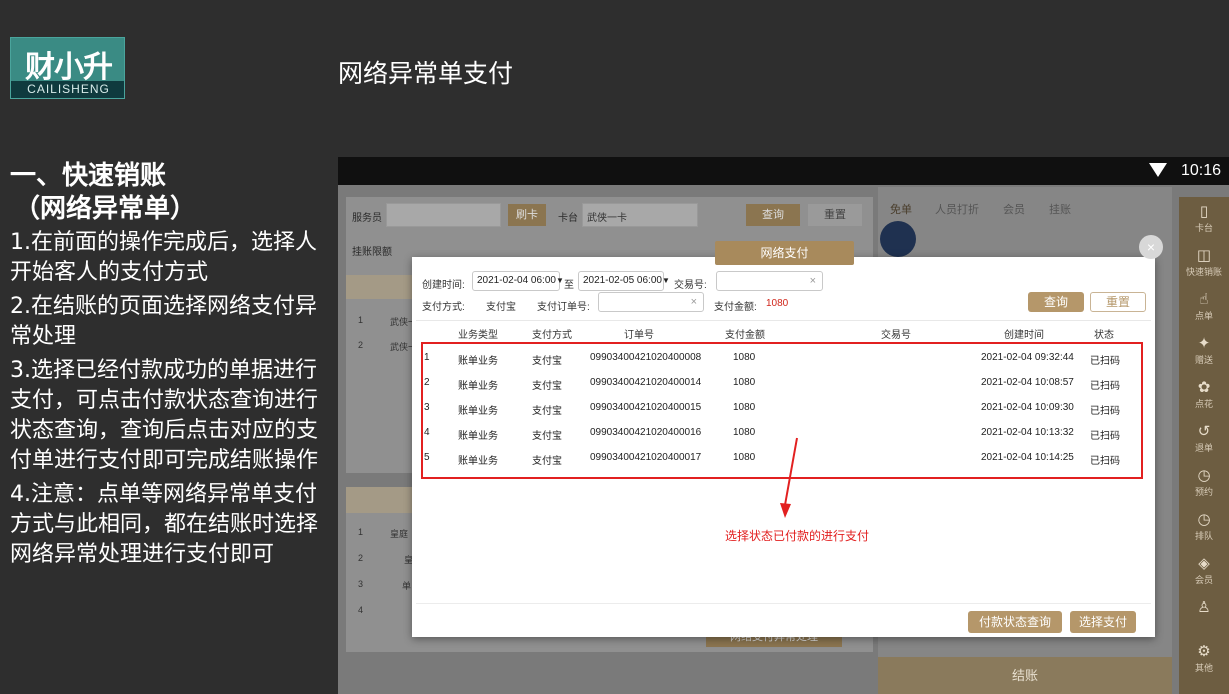  Describe the element at coordinates (797, 536) in the screenshot. I see `annotation-note: 选择状态已付款的进行支付` at that location.